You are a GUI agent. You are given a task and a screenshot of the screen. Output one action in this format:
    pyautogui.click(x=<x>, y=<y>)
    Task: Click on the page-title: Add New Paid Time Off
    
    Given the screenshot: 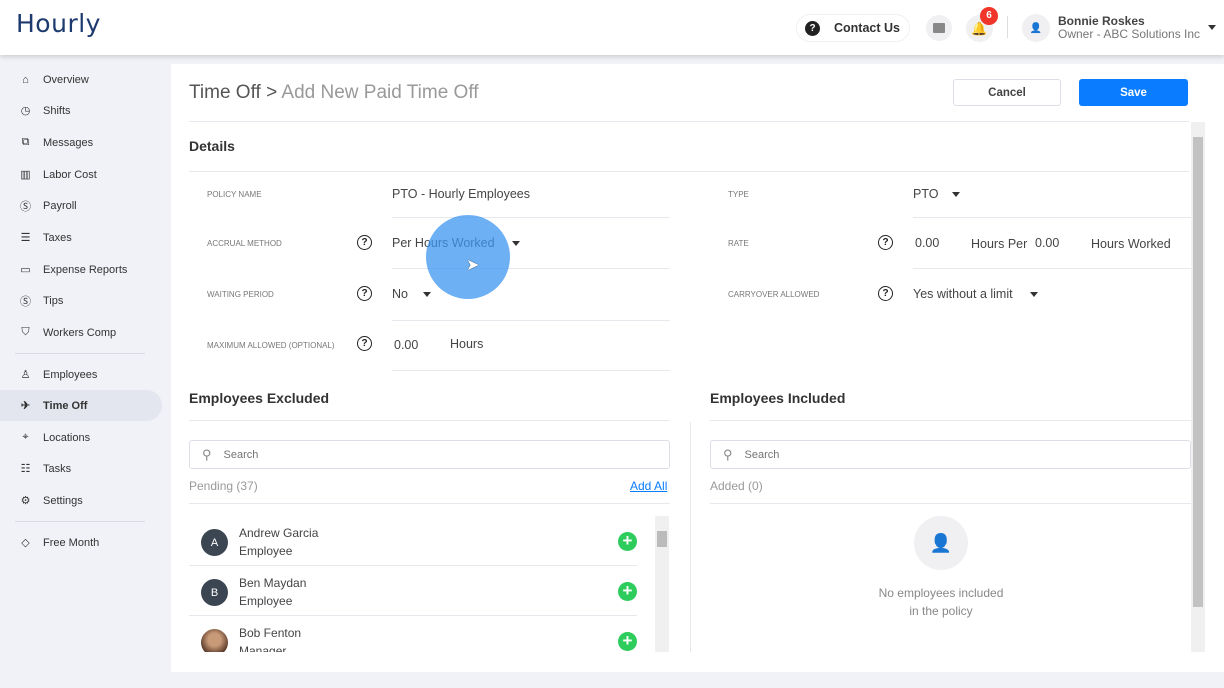 What is the action you would take?
    pyautogui.click(x=380, y=92)
    